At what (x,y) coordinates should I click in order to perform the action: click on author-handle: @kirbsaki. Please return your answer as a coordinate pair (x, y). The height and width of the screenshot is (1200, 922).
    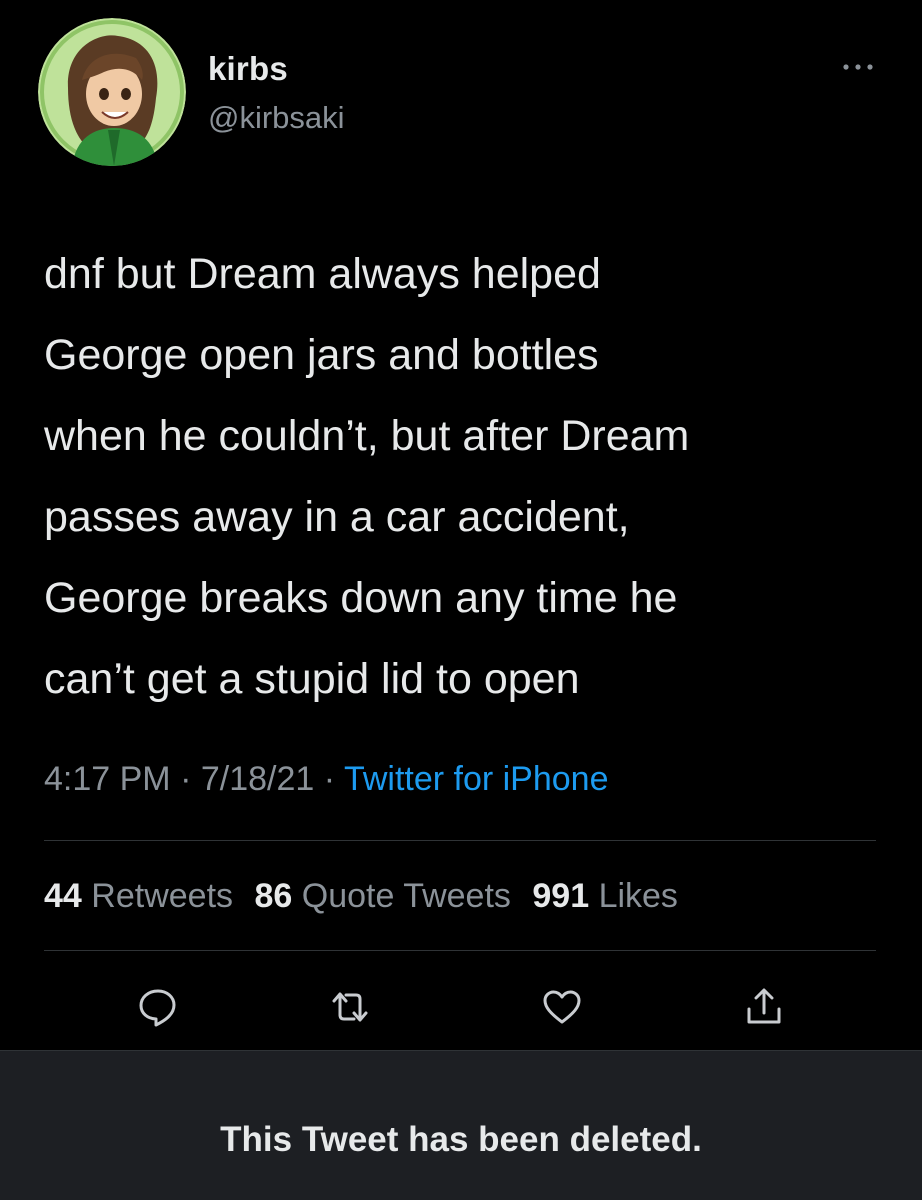
    Looking at the image, I should click on (276, 118).